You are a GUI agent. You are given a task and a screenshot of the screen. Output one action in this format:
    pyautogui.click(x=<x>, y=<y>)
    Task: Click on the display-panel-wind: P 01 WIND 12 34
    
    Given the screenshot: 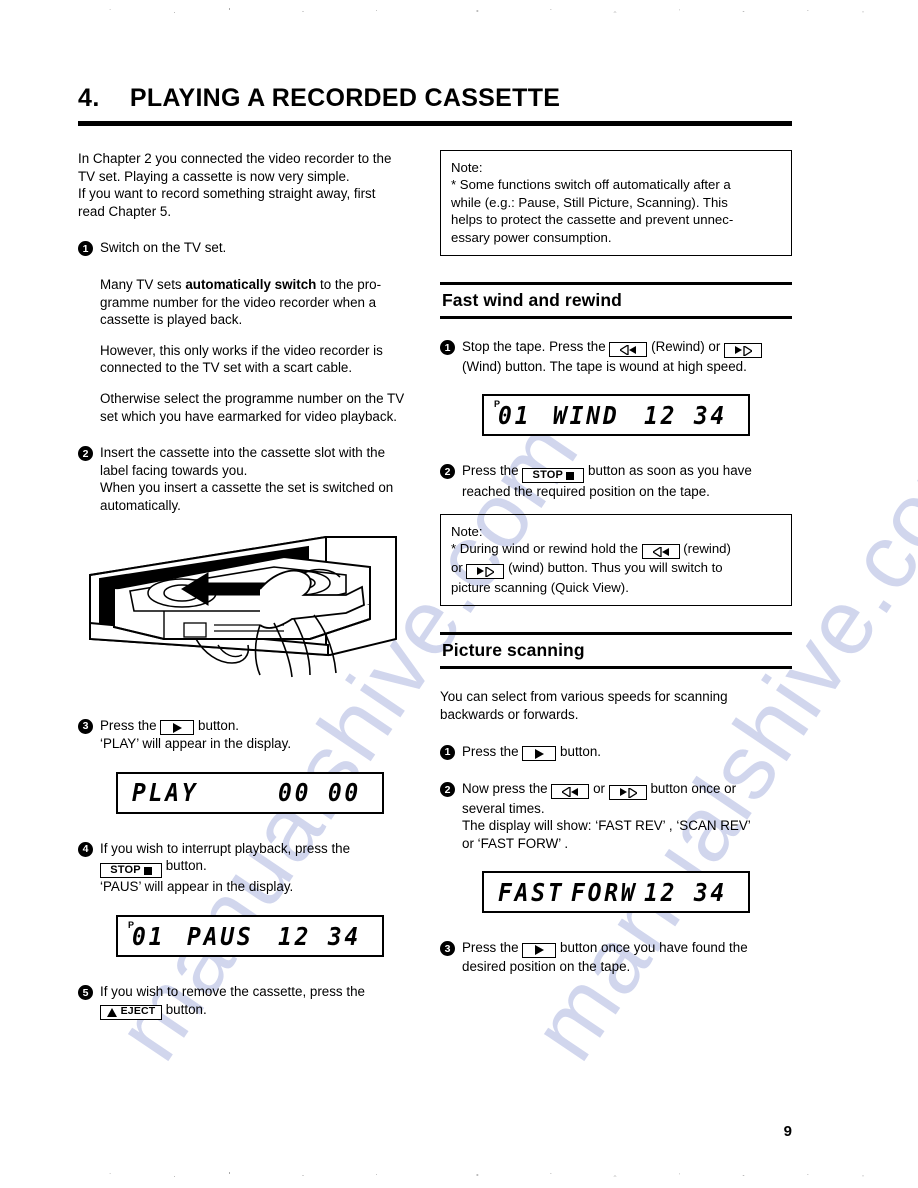 What is the action you would take?
    pyautogui.click(x=616, y=415)
    